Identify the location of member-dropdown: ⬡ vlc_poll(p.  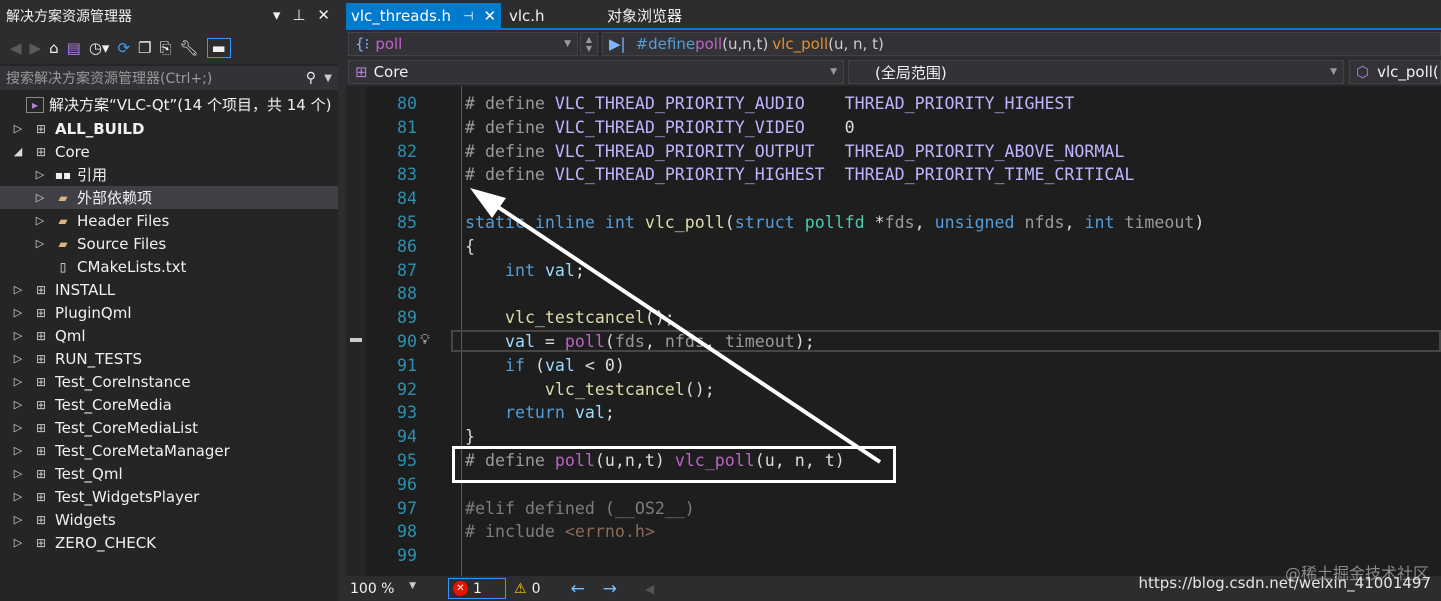
(1395, 72).